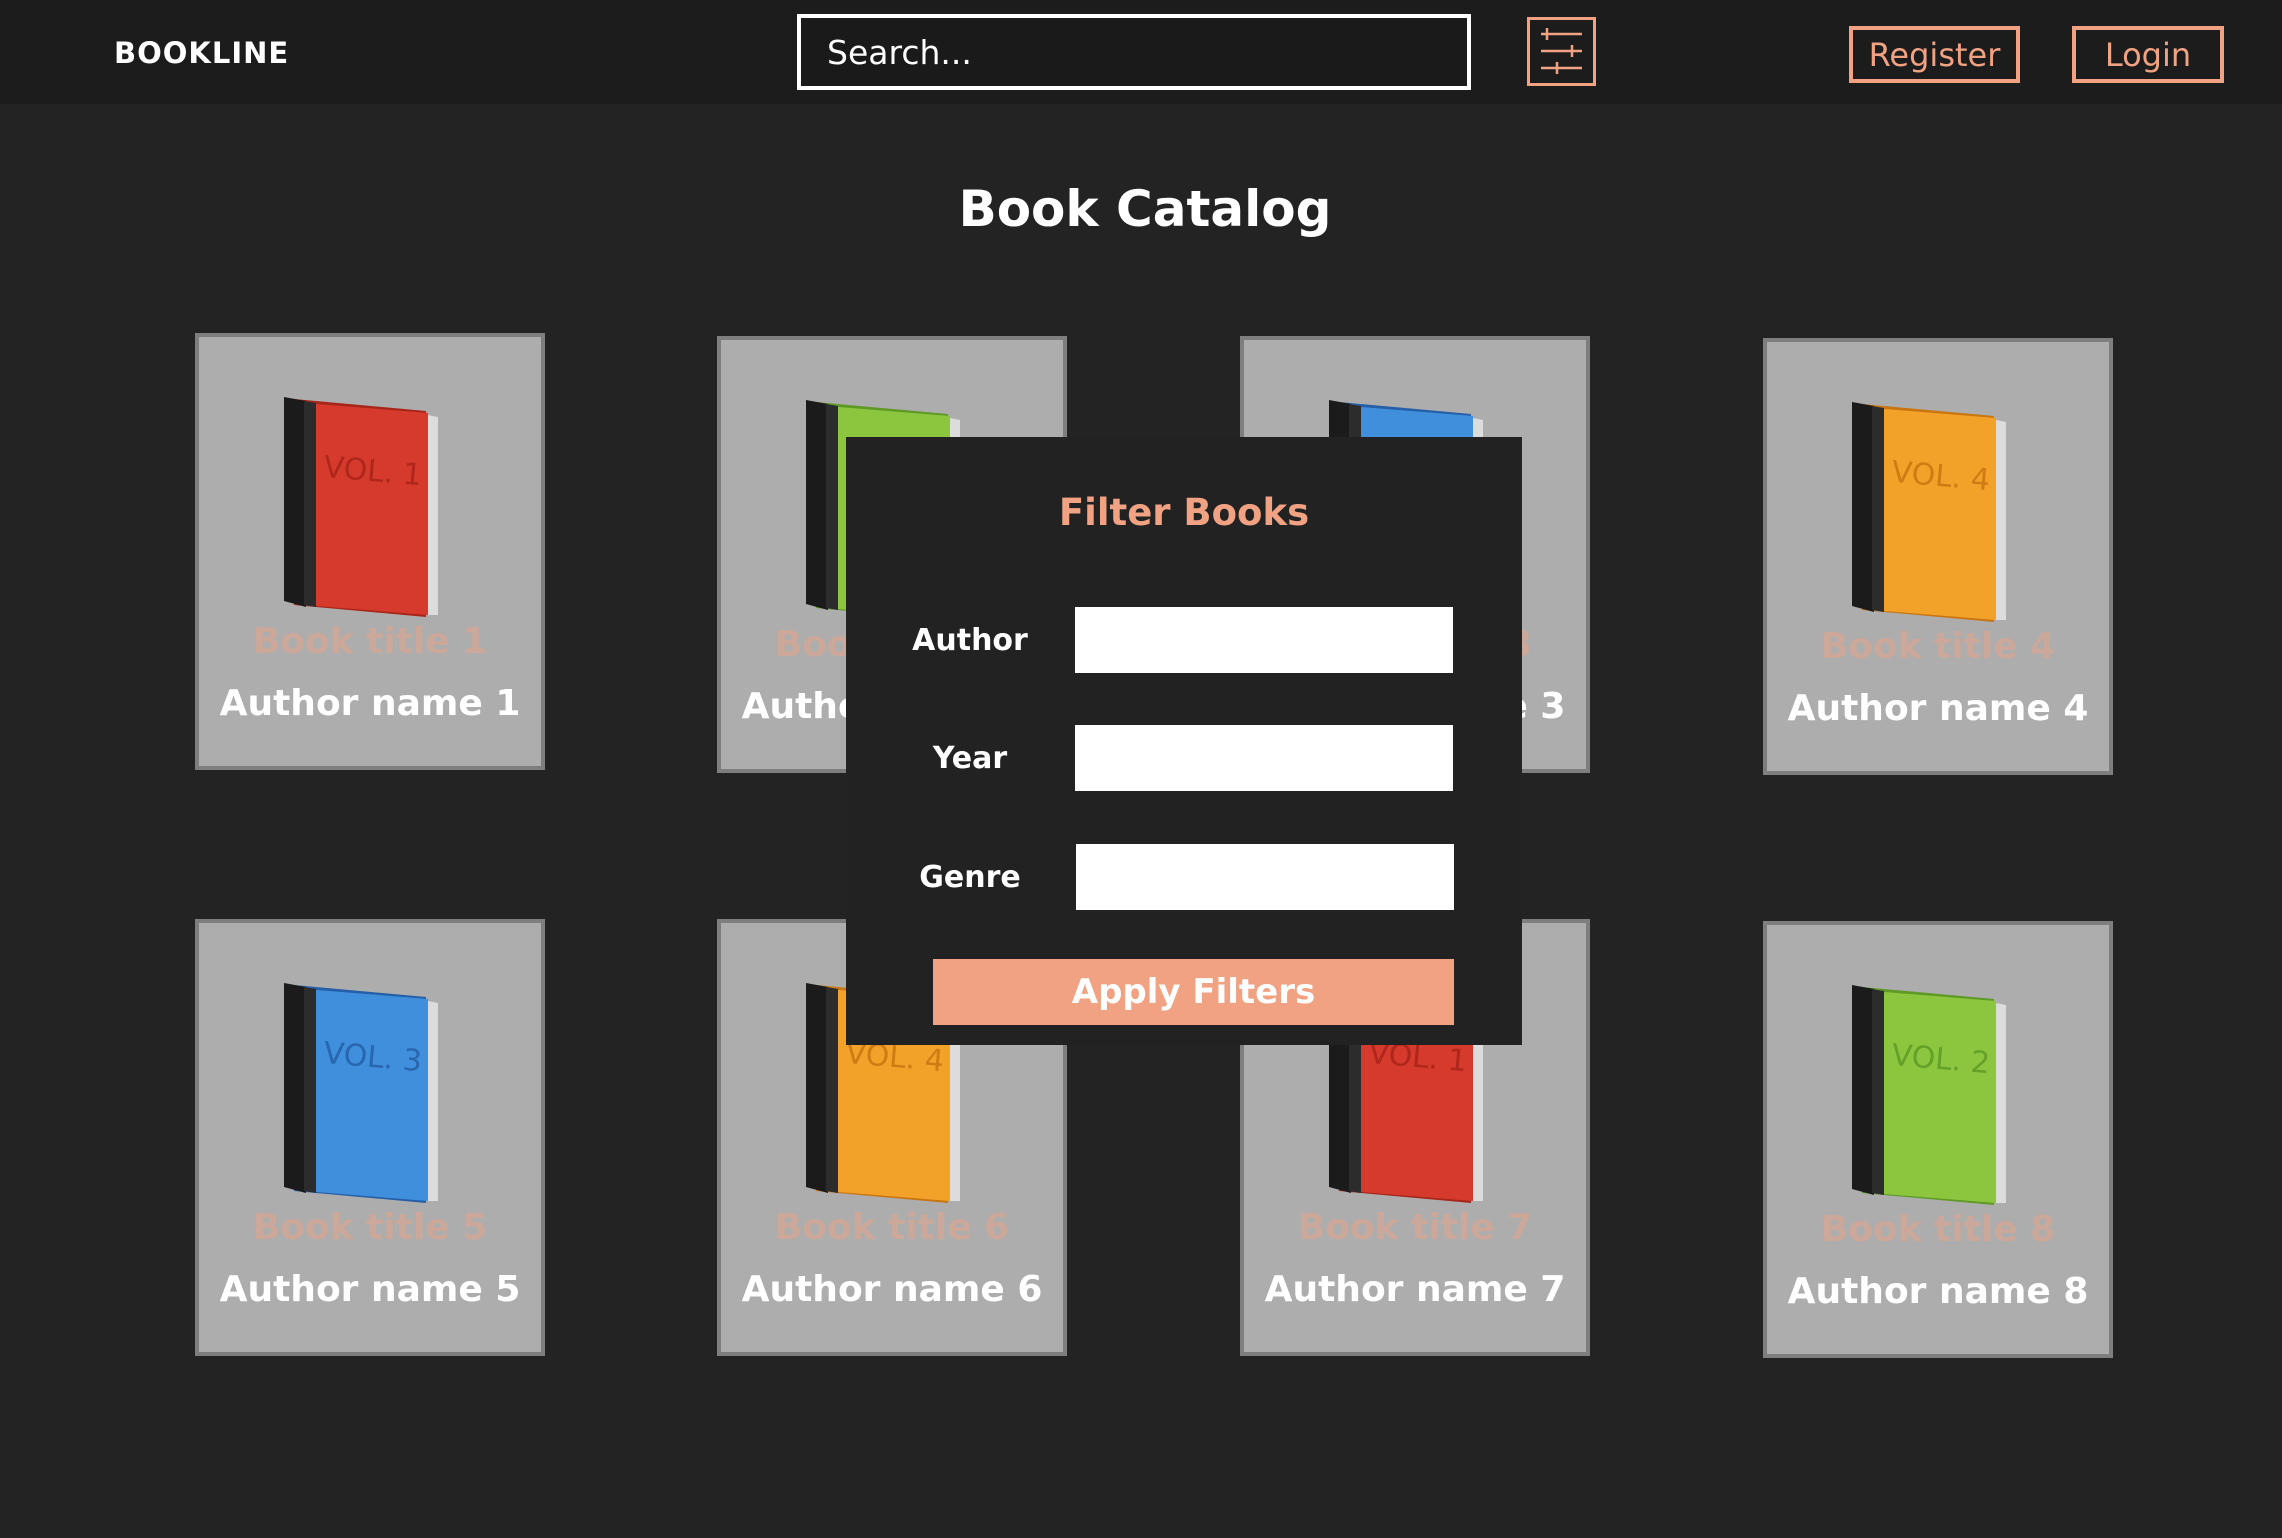 Image resolution: width=2282 pixels, height=1538 pixels. Describe the element at coordinates (1134, 52) in the screenshot. I see `search-input` at that location.